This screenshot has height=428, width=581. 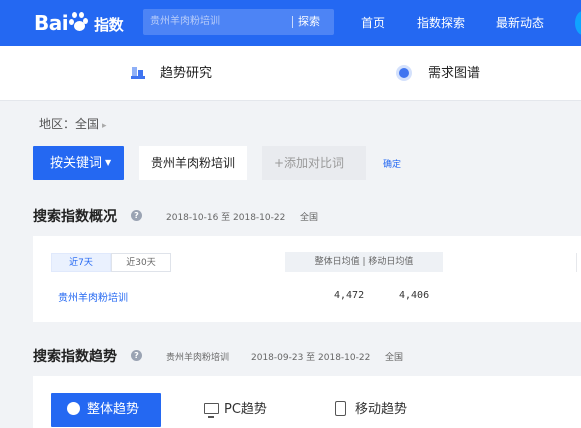 What do you see at coordinates (349, 295) in the screenshot?
I see `overall-daily-average: 4,472` at bounding box center [349, 295].